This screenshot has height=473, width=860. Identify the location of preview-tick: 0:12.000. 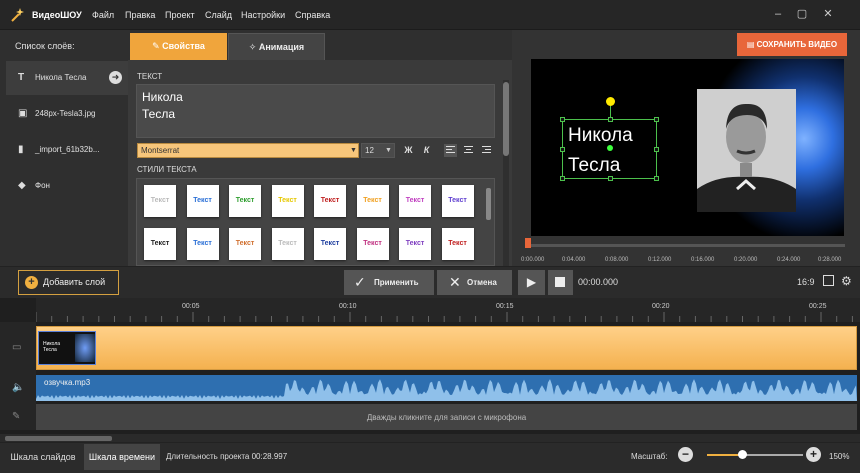
(660, 260).